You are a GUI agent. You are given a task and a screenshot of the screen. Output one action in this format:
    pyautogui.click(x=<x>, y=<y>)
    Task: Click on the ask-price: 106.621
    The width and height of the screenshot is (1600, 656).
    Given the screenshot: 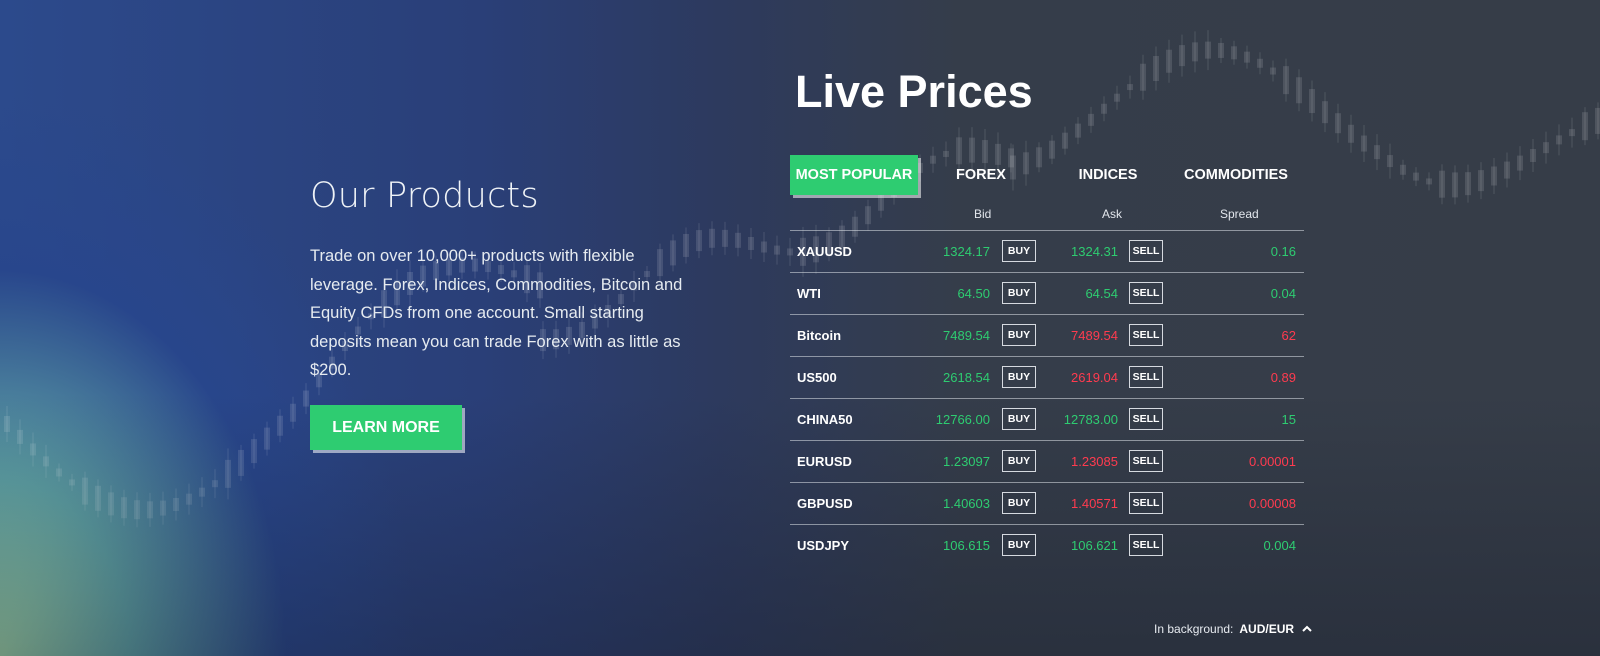 What is the action you would take?
    pyautogui.click(x=1094, y=545)
    